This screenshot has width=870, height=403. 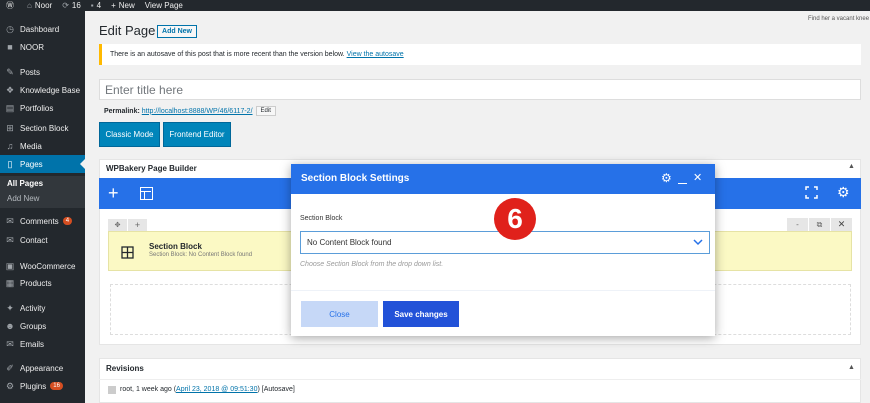 I want to click on submenu-item-add-new: Add New, so click(x=42, y=198).